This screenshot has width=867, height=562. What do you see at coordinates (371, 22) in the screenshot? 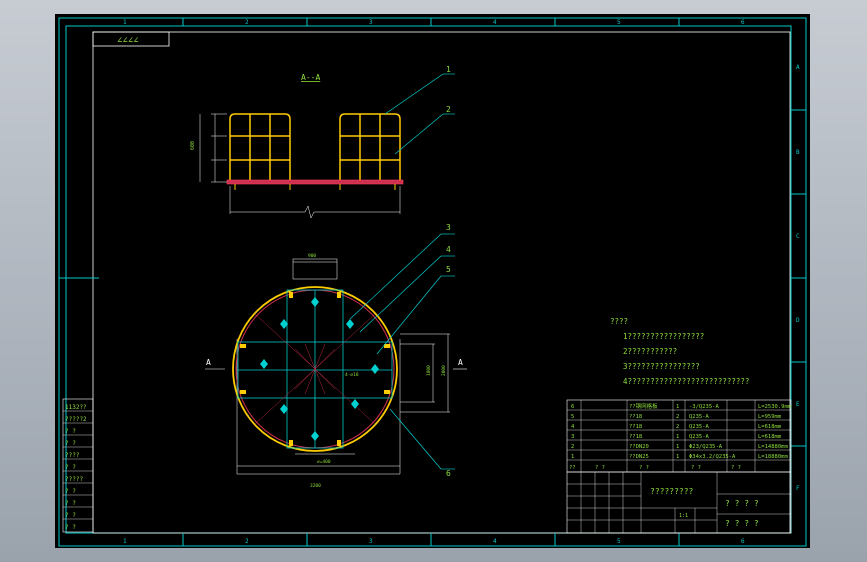
I see `col-num: 3` at bounding box center [371, 22].